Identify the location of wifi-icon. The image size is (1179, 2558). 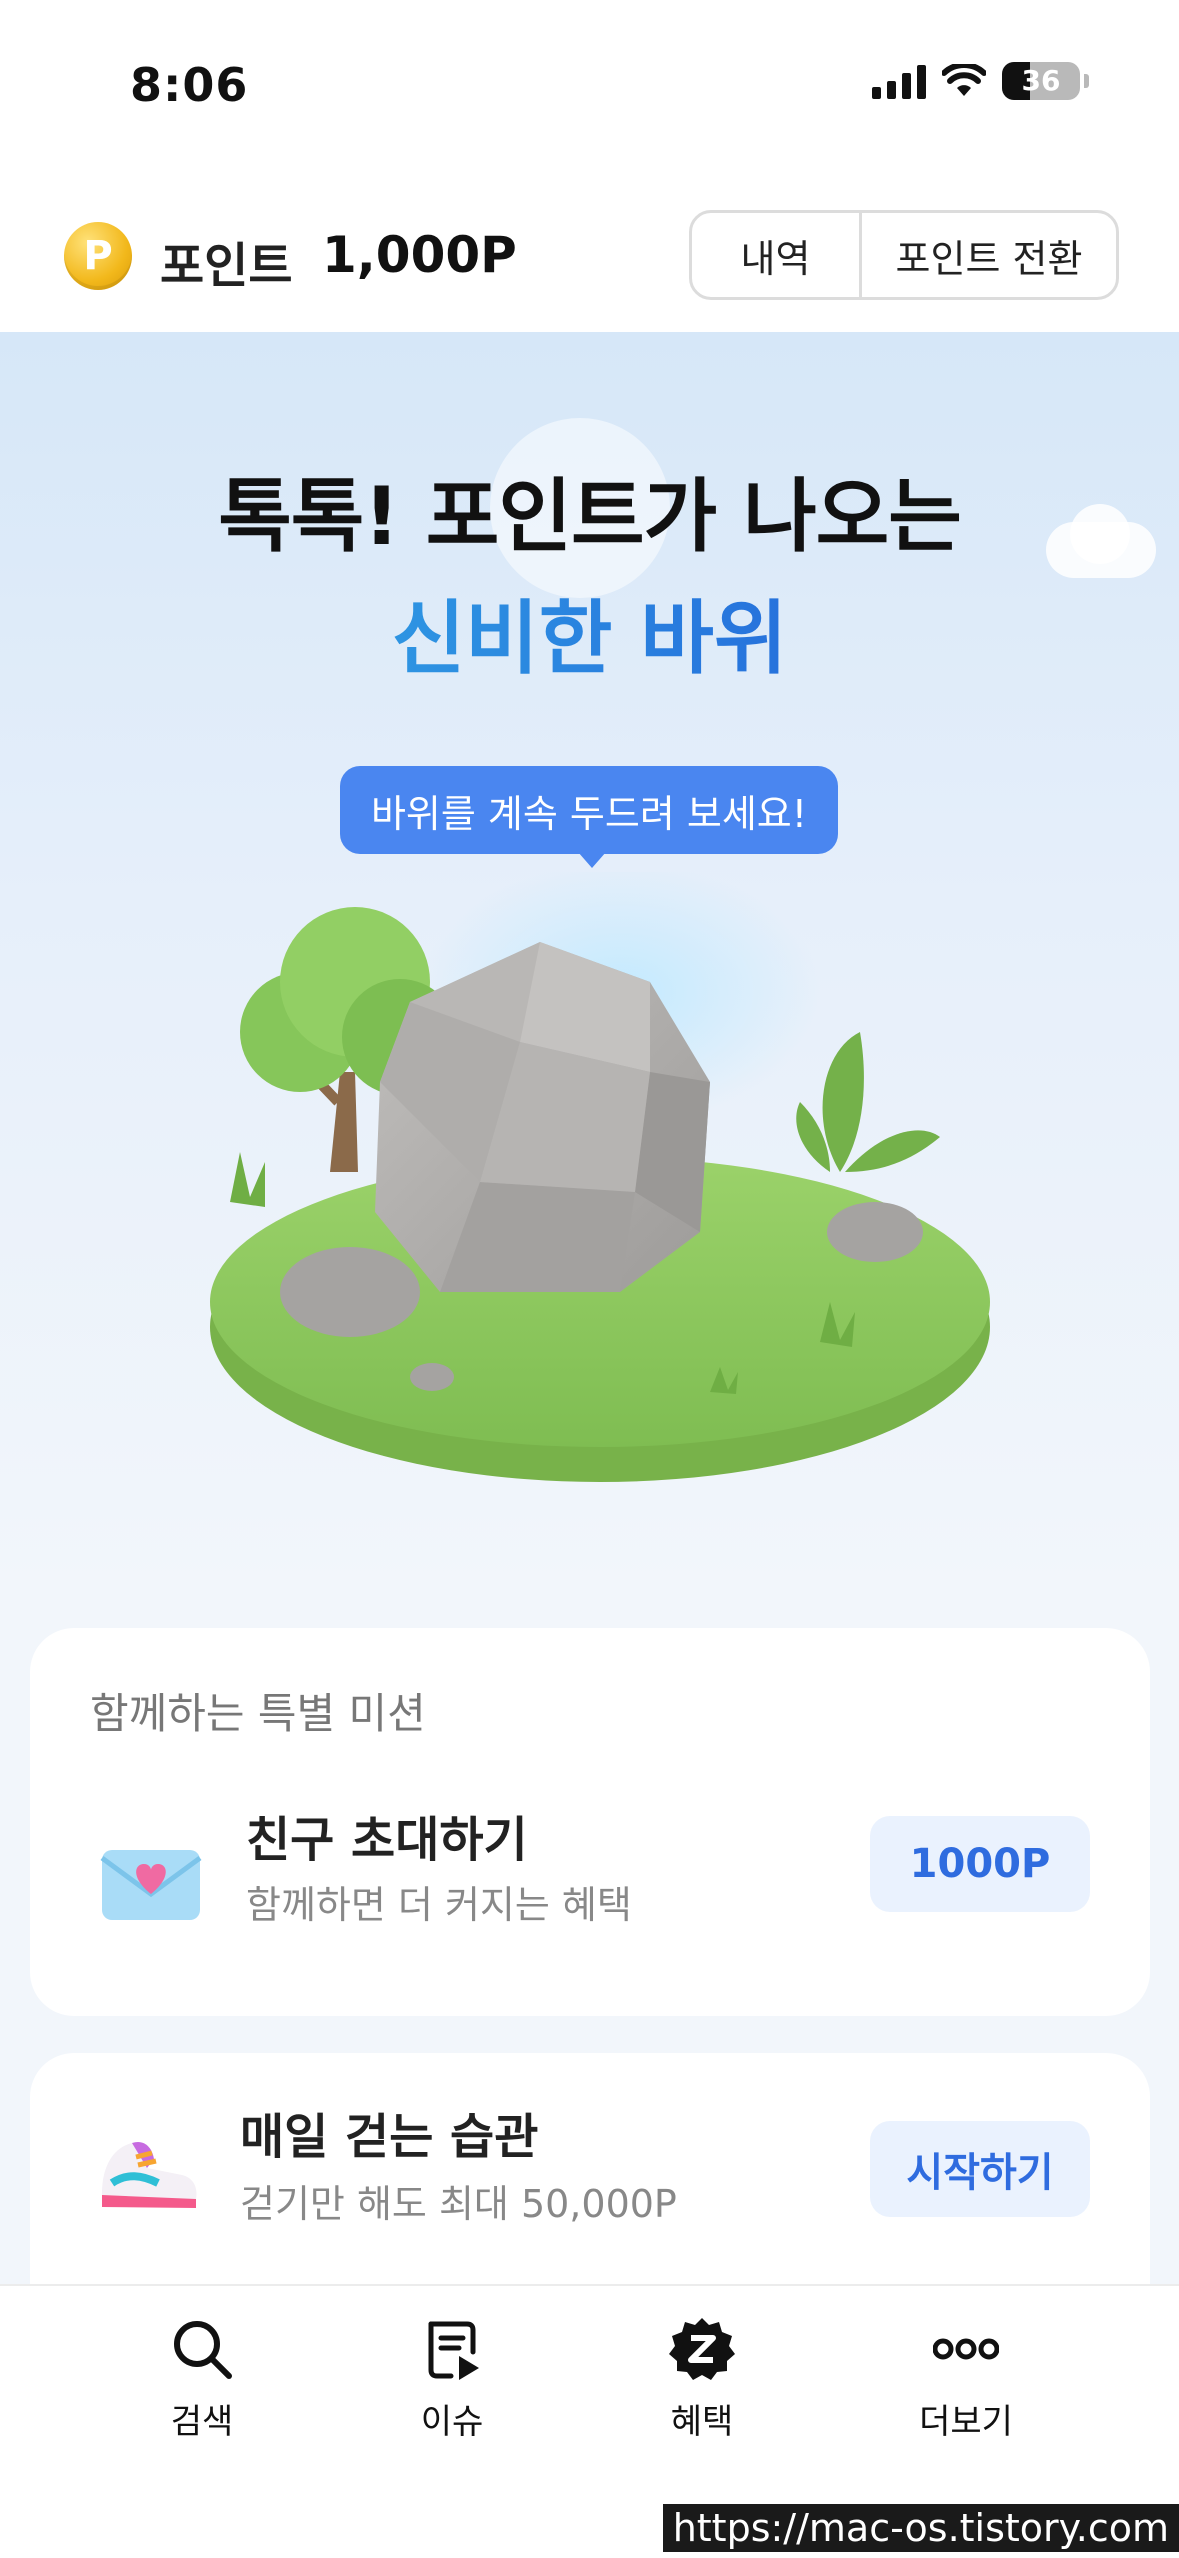
(964, 80).